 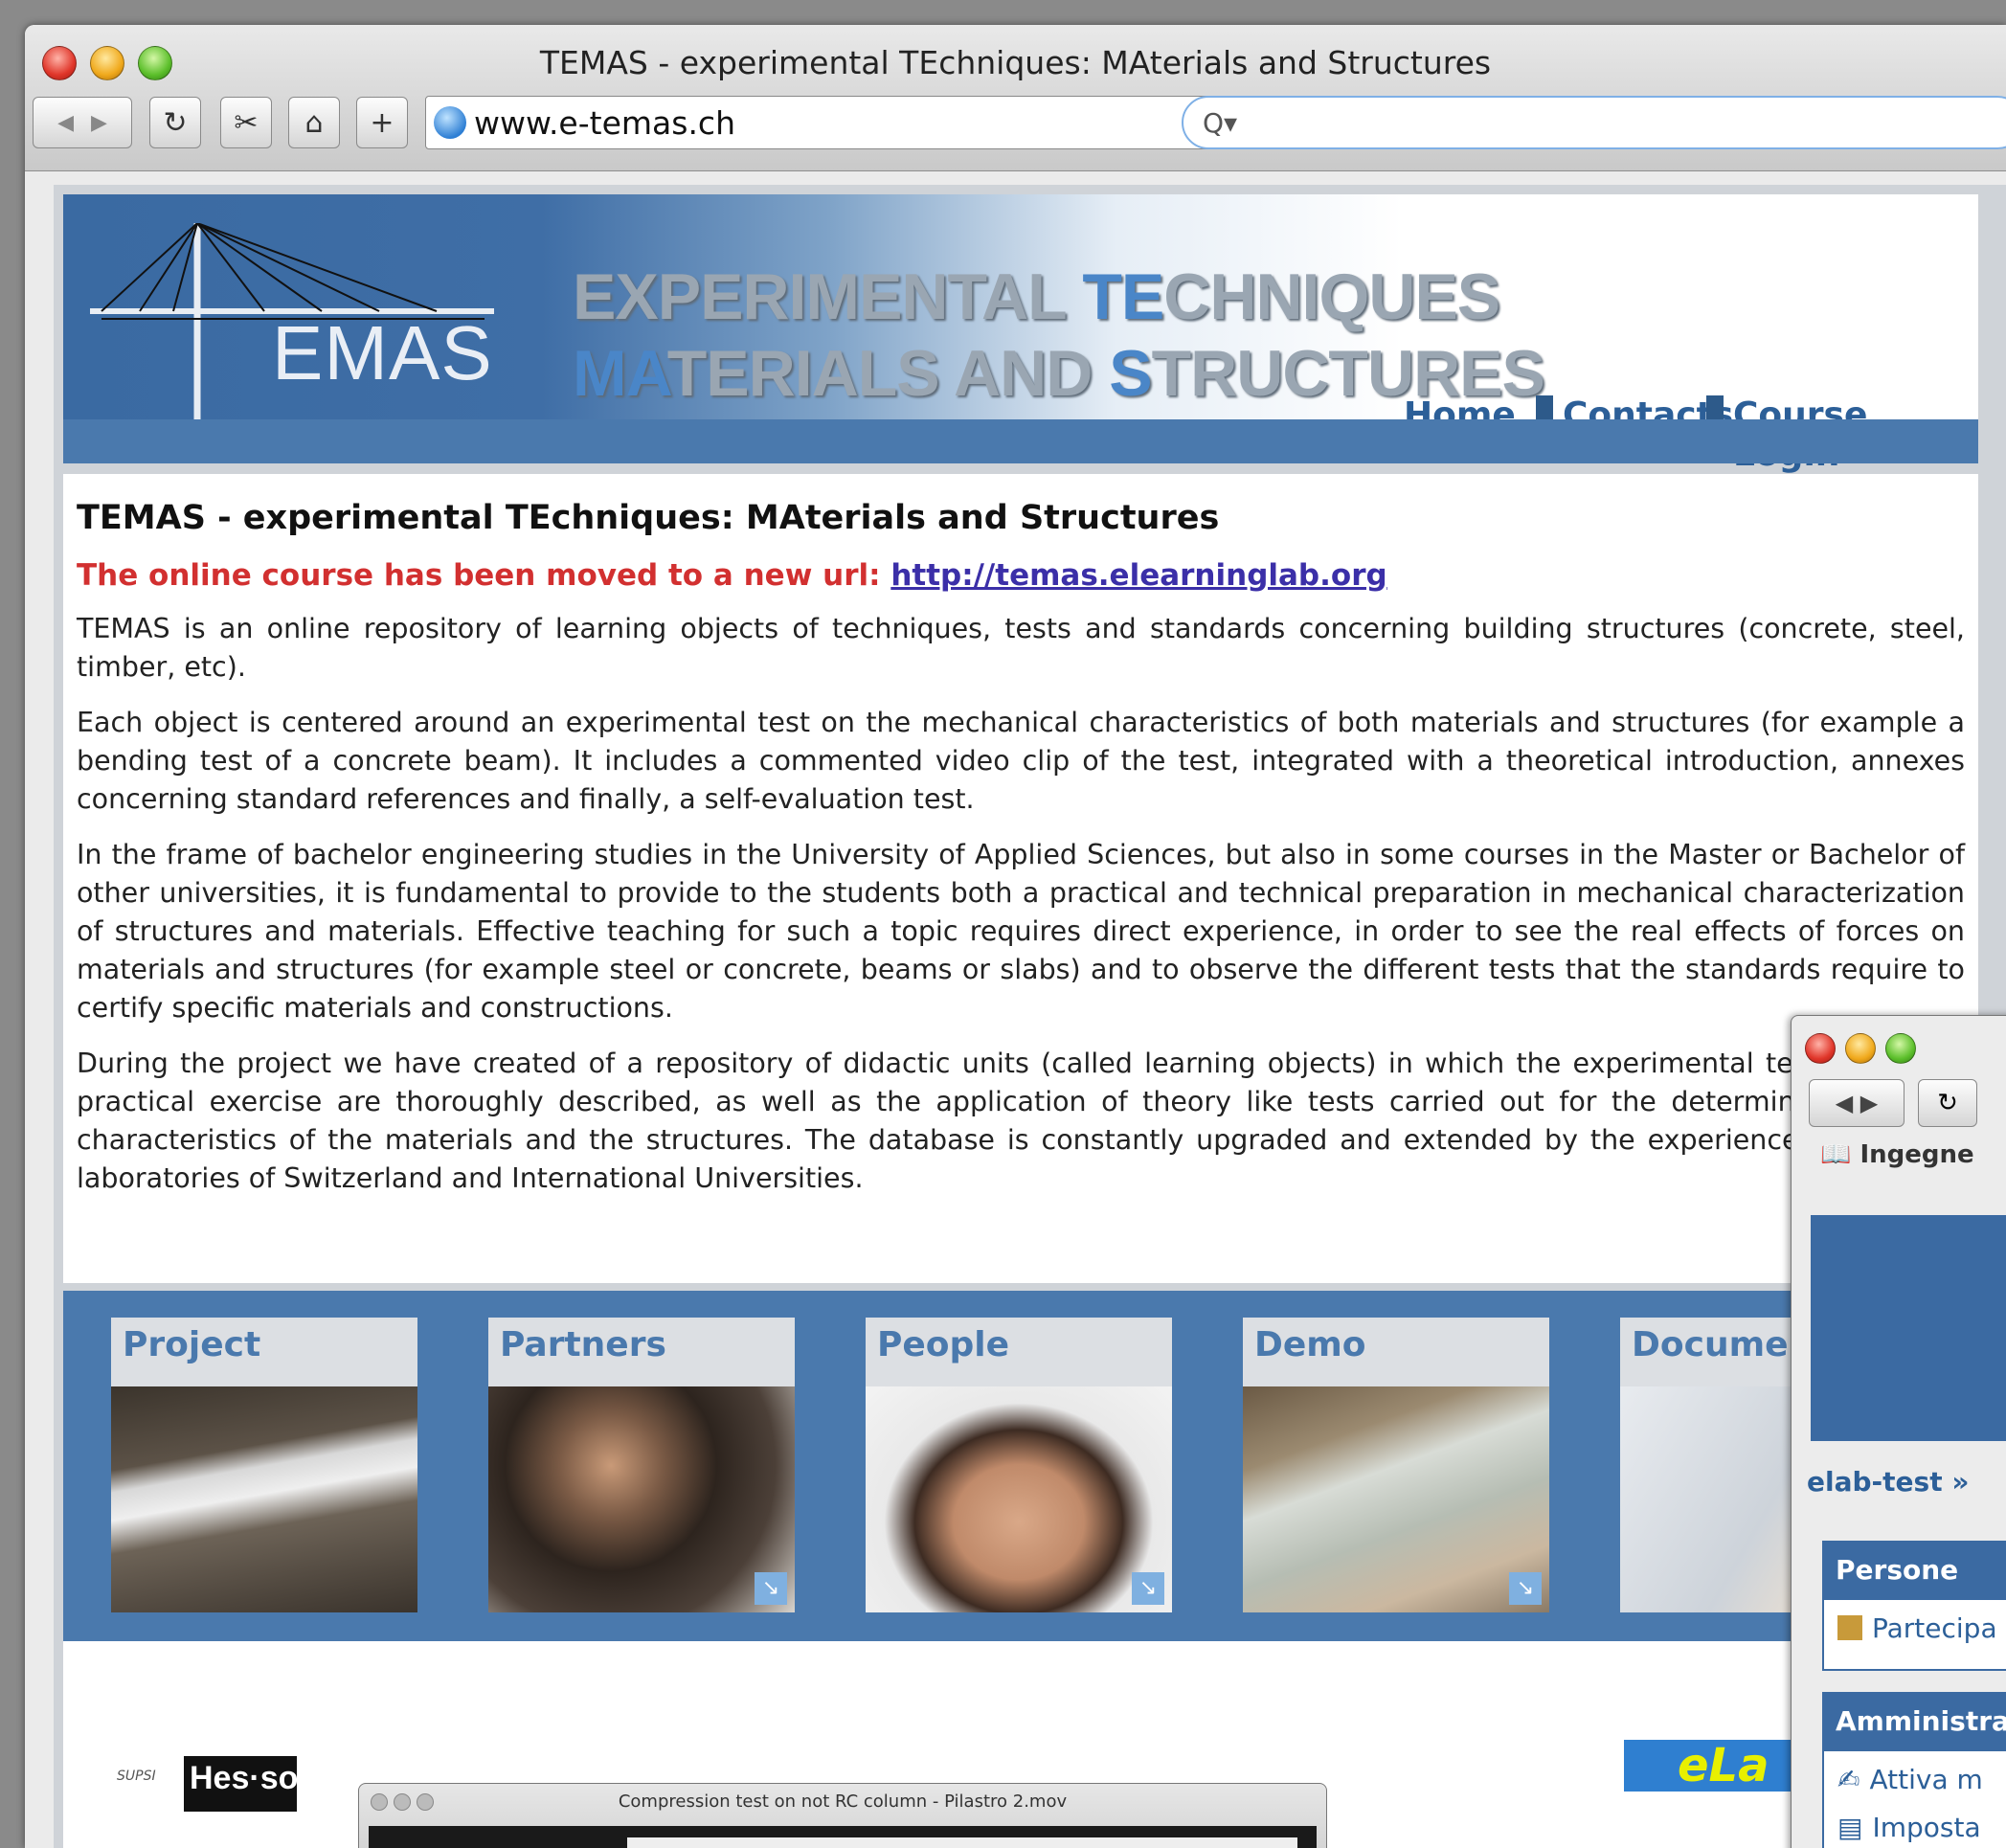 I want to click on heading-highlight: MA, so click(x=621, y=373).